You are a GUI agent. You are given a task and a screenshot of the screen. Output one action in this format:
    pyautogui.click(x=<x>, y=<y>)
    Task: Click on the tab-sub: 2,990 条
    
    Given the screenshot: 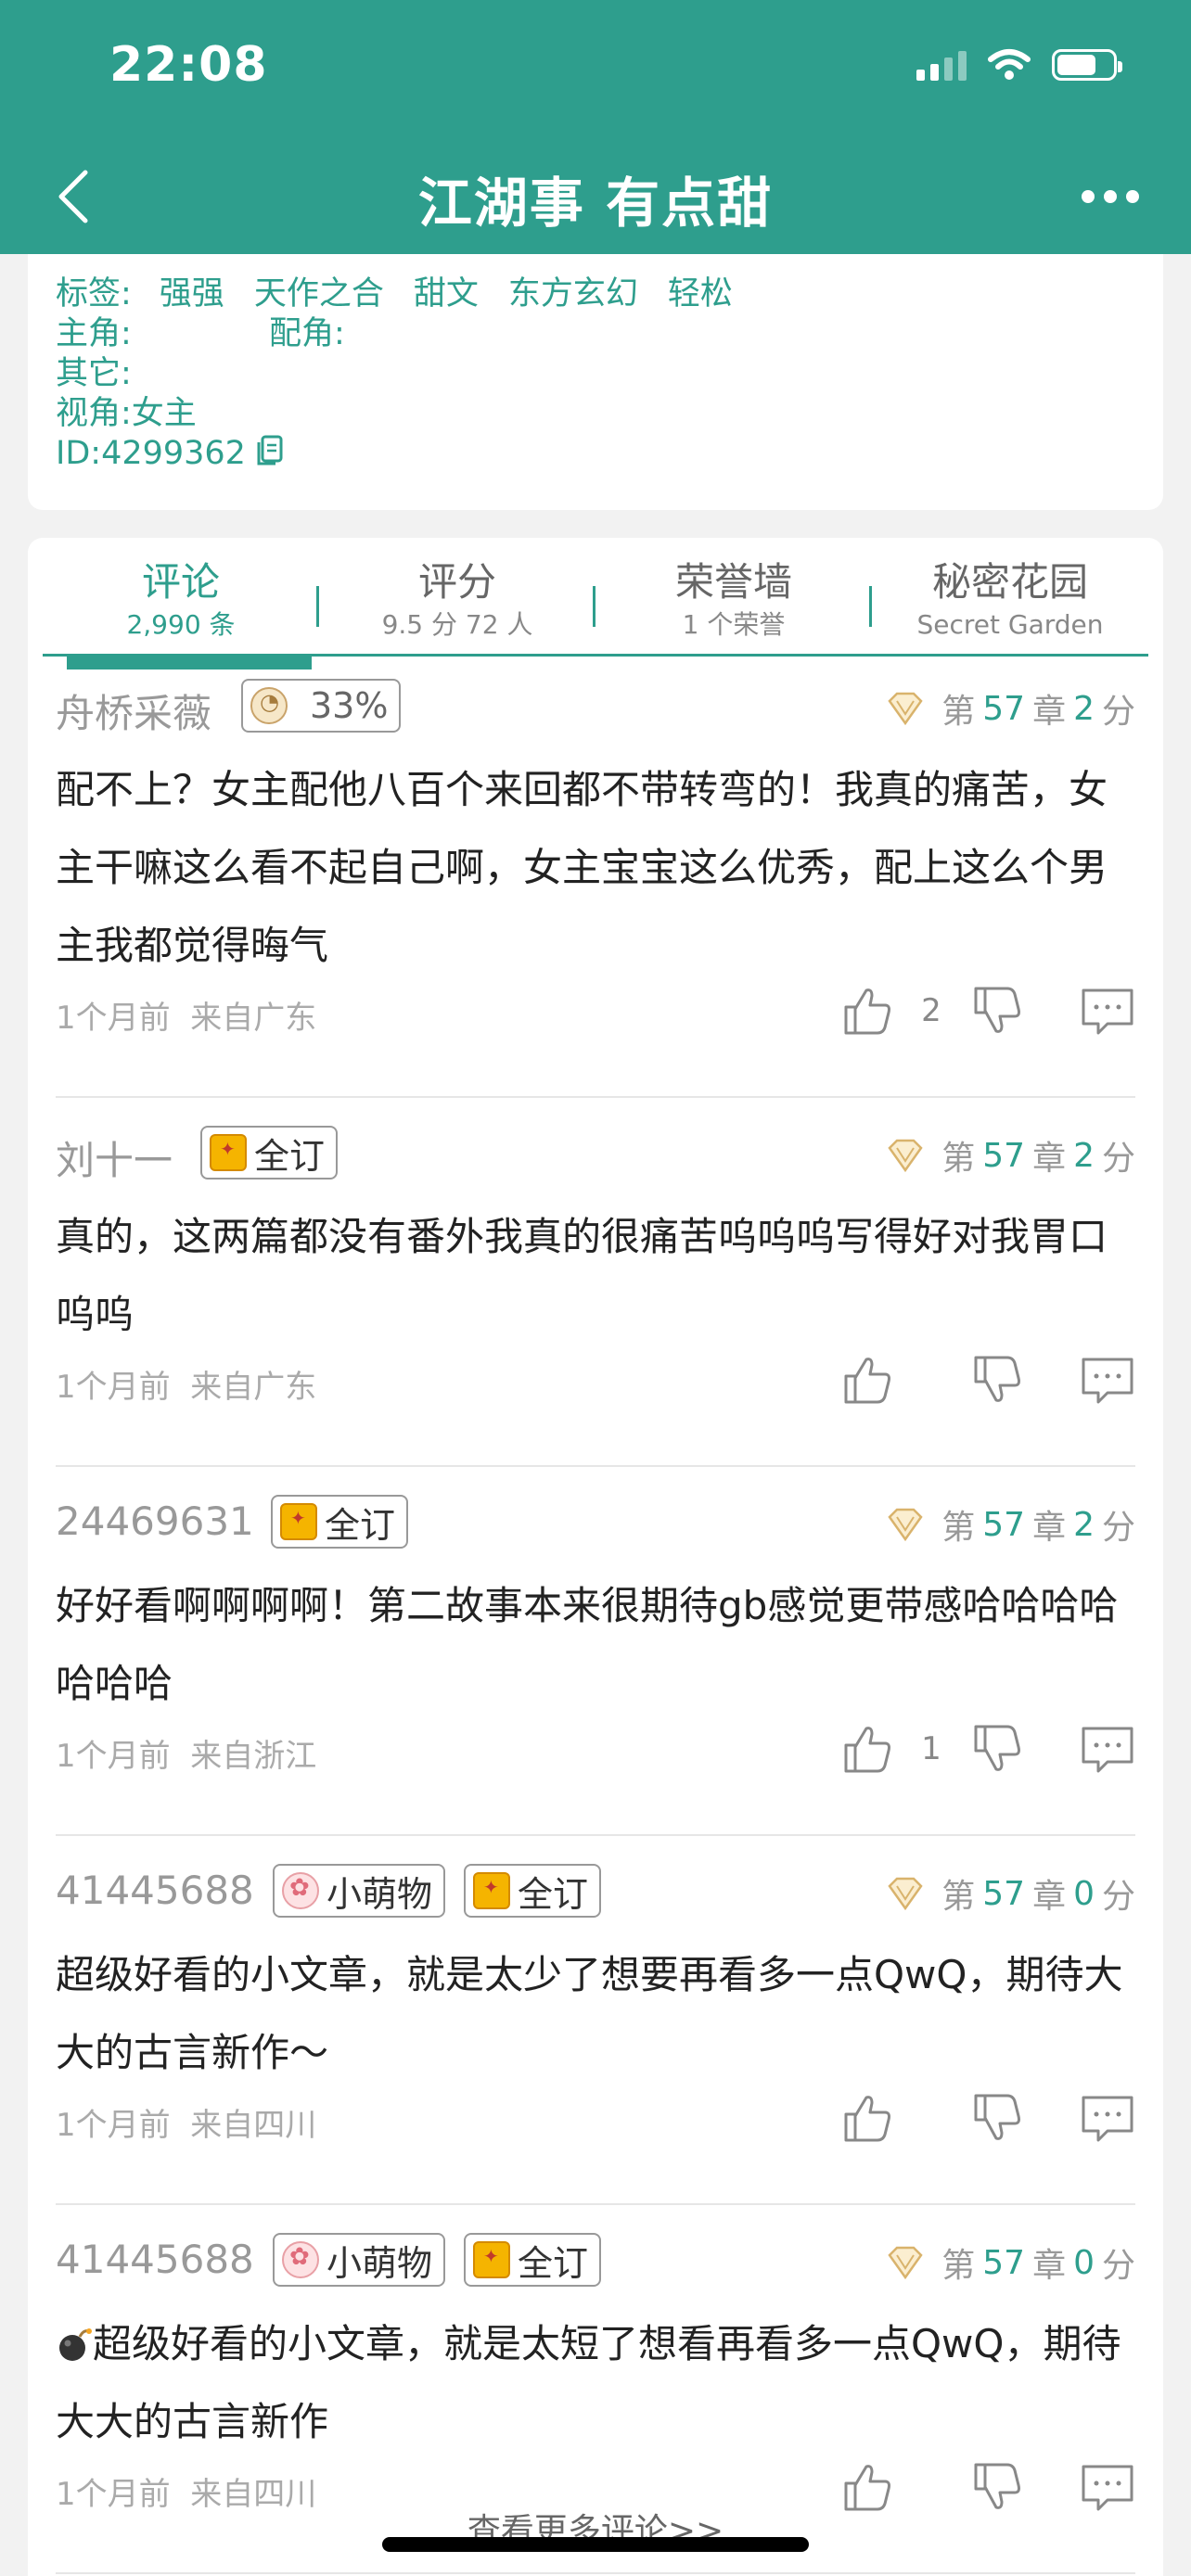 What is the action you would take?
    pyautogui.click(x=181, y=625)
    